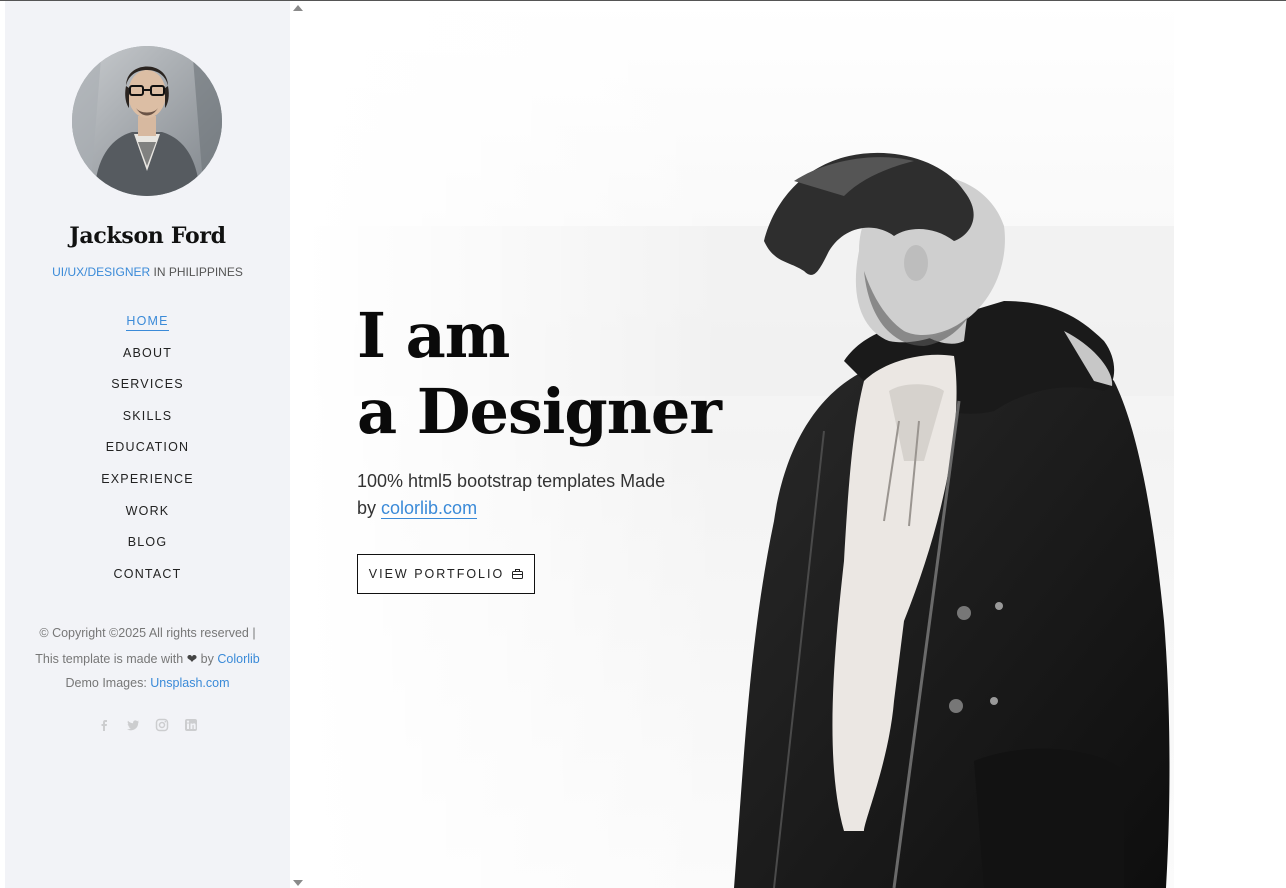 The width and height of the screenshot is (1286, 888). Describe the element at coordinates (189, 683) in the screenshot. I see `unsplash-link: Unsplash.com` at that location.